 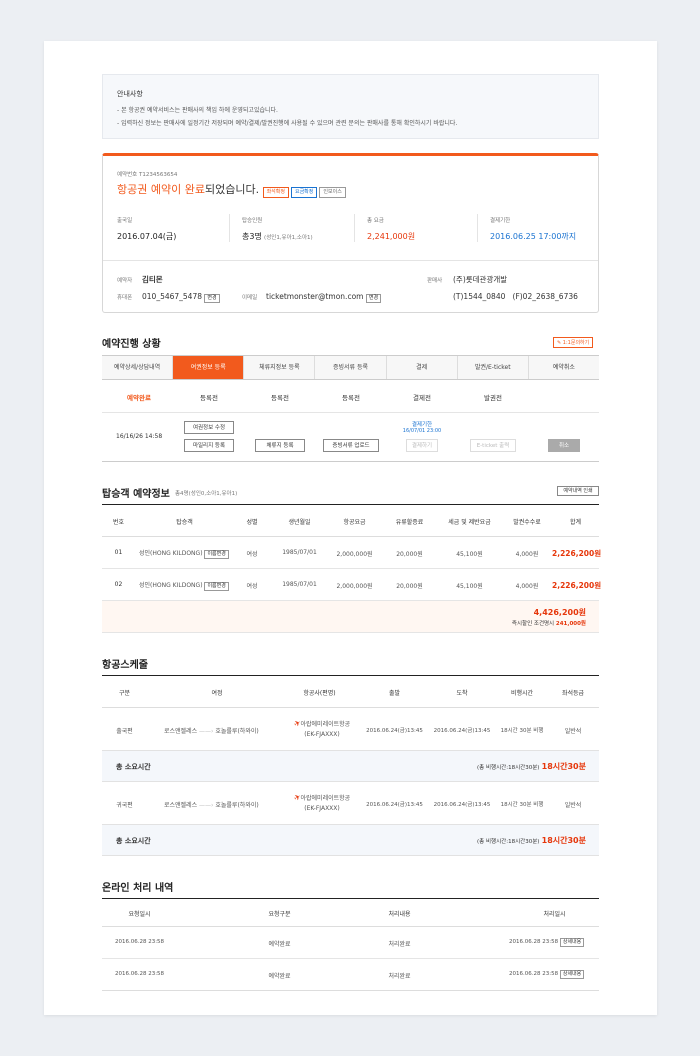 What do you see at coordinates (577, 553) in the screenshot?
I see `cell-total: 2,226,200원` at bounding box center [577, 553].